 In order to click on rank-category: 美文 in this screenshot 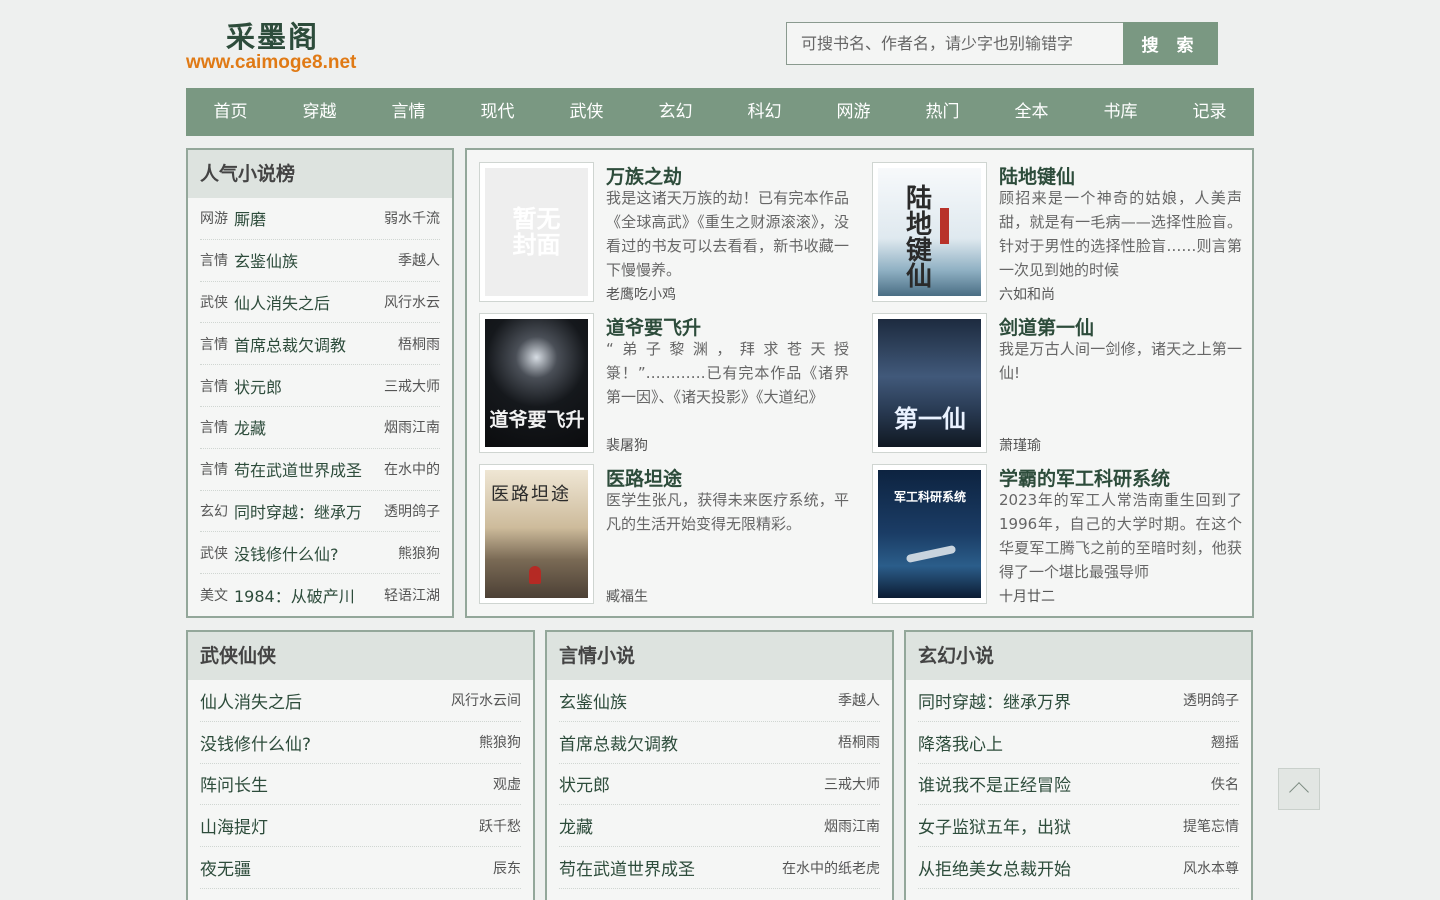, I will do `click(214, 596)`.